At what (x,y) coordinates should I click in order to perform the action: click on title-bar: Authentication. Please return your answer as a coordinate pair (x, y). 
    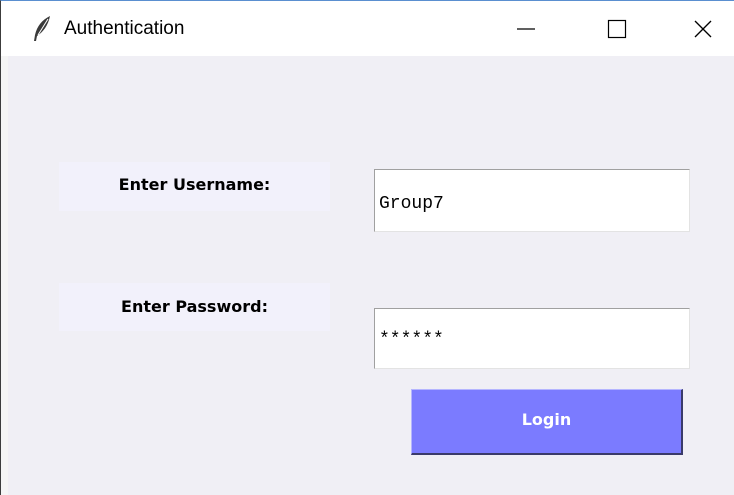
    Looking at the image, I should click on (367, 28).